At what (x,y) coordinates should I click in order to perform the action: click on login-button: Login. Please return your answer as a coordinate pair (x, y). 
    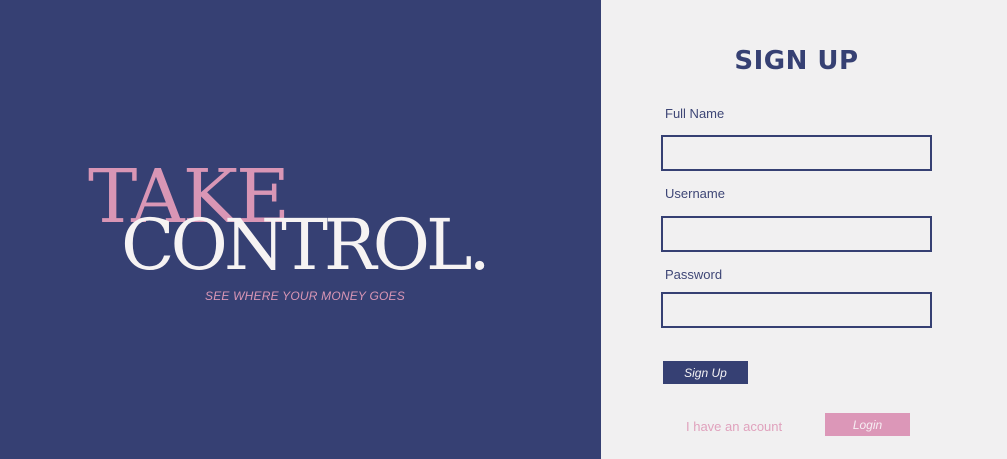
    Looking at the image, I should click on (867, 424).